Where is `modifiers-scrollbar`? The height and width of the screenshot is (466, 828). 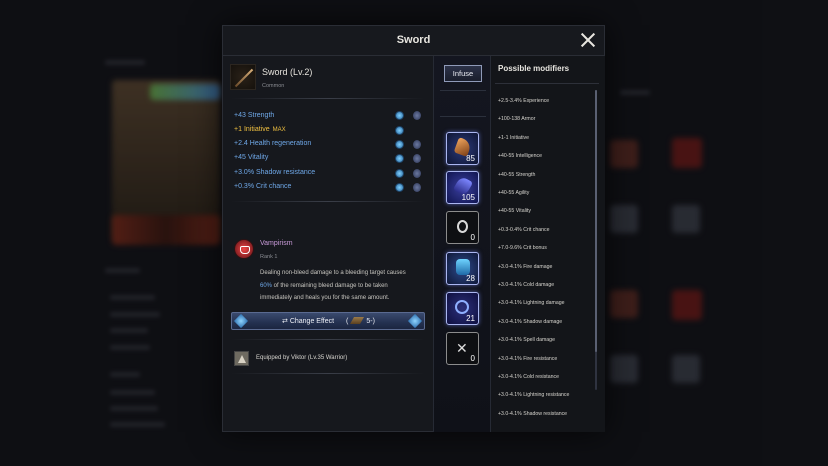 modifiers-scrollbar is located at coordinates (596, 240).